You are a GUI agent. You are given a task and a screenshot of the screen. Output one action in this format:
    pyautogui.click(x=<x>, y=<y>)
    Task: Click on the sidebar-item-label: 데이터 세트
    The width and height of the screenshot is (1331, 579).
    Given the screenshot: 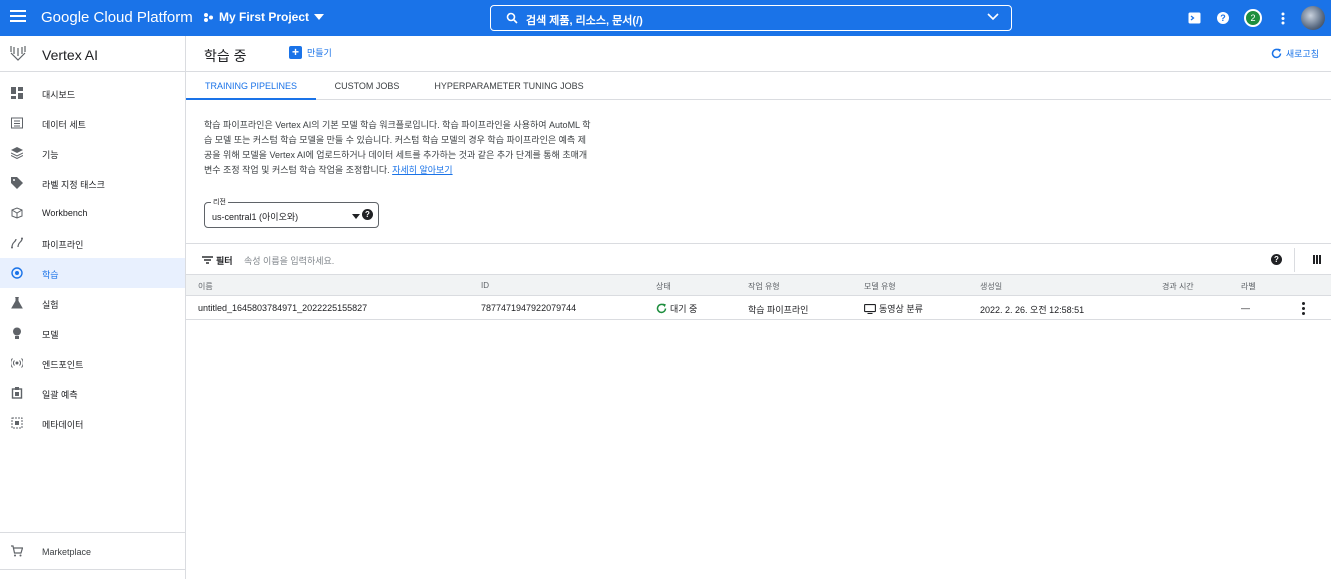 What is the action you would take?
    pyautogui.click(x=64, y=125)
    